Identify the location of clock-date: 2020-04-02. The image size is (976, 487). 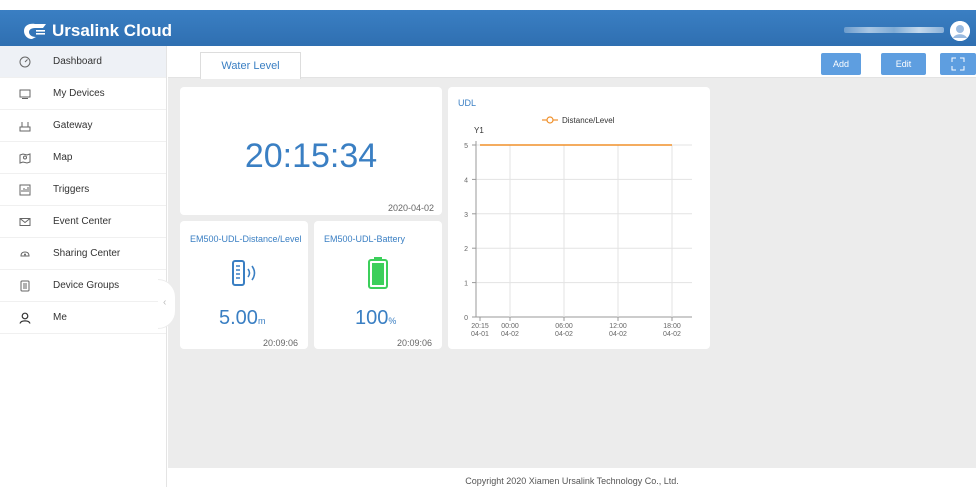
(410, 208).